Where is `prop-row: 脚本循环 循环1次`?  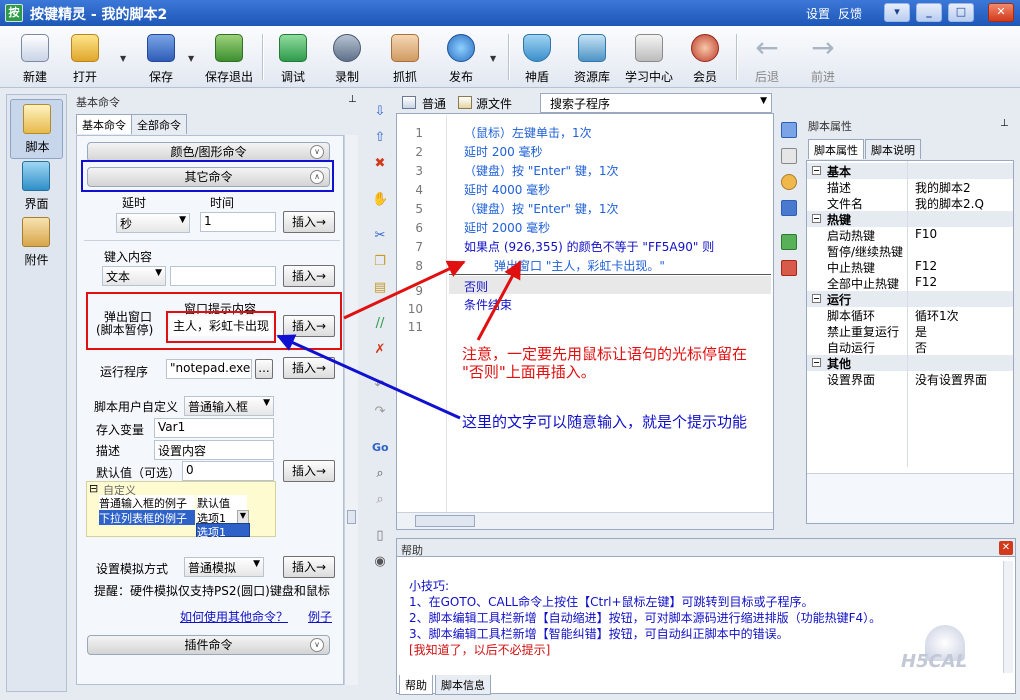 prop-row: 脚本循环 循环1次 is located at coordinates (893, 316).